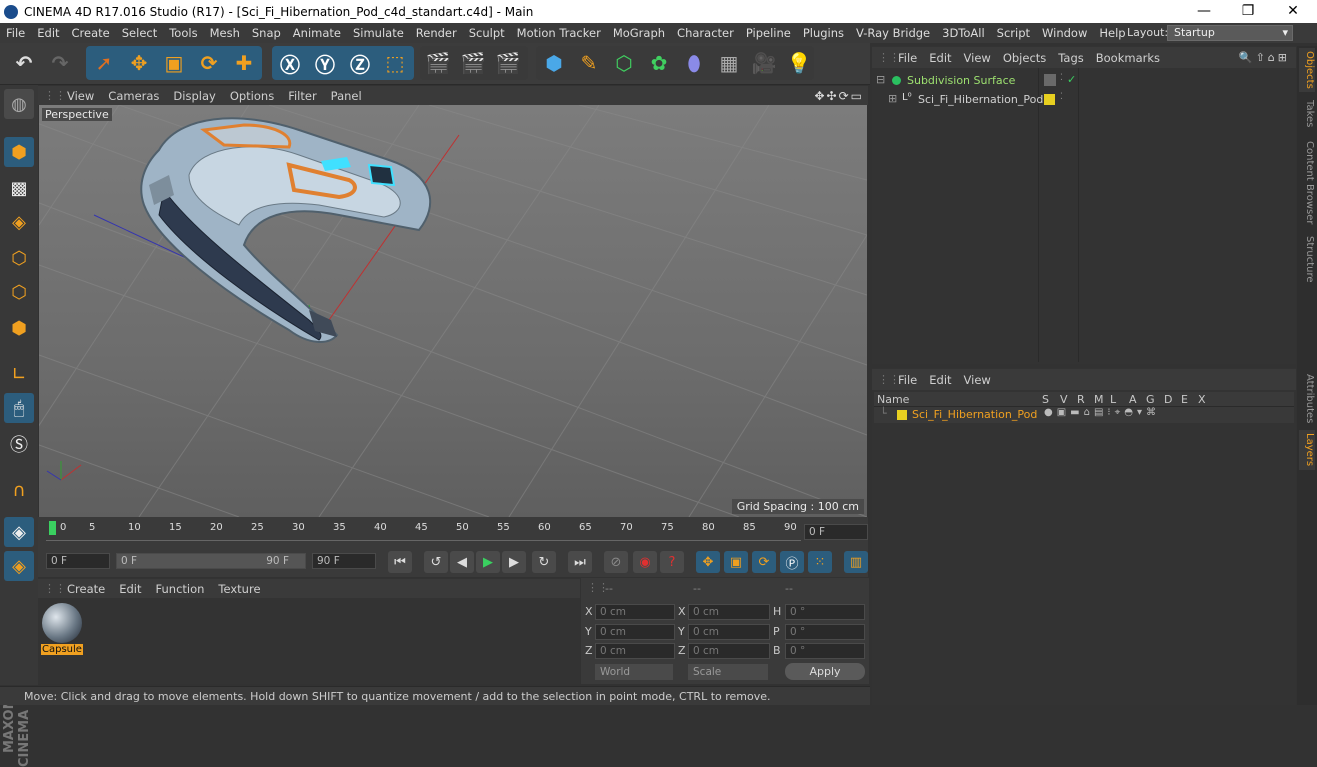  What do you see at coordinates (1133, 399) in the screenshot?
I see `layer-col-animation: A` at bounding box center [1133, 399].